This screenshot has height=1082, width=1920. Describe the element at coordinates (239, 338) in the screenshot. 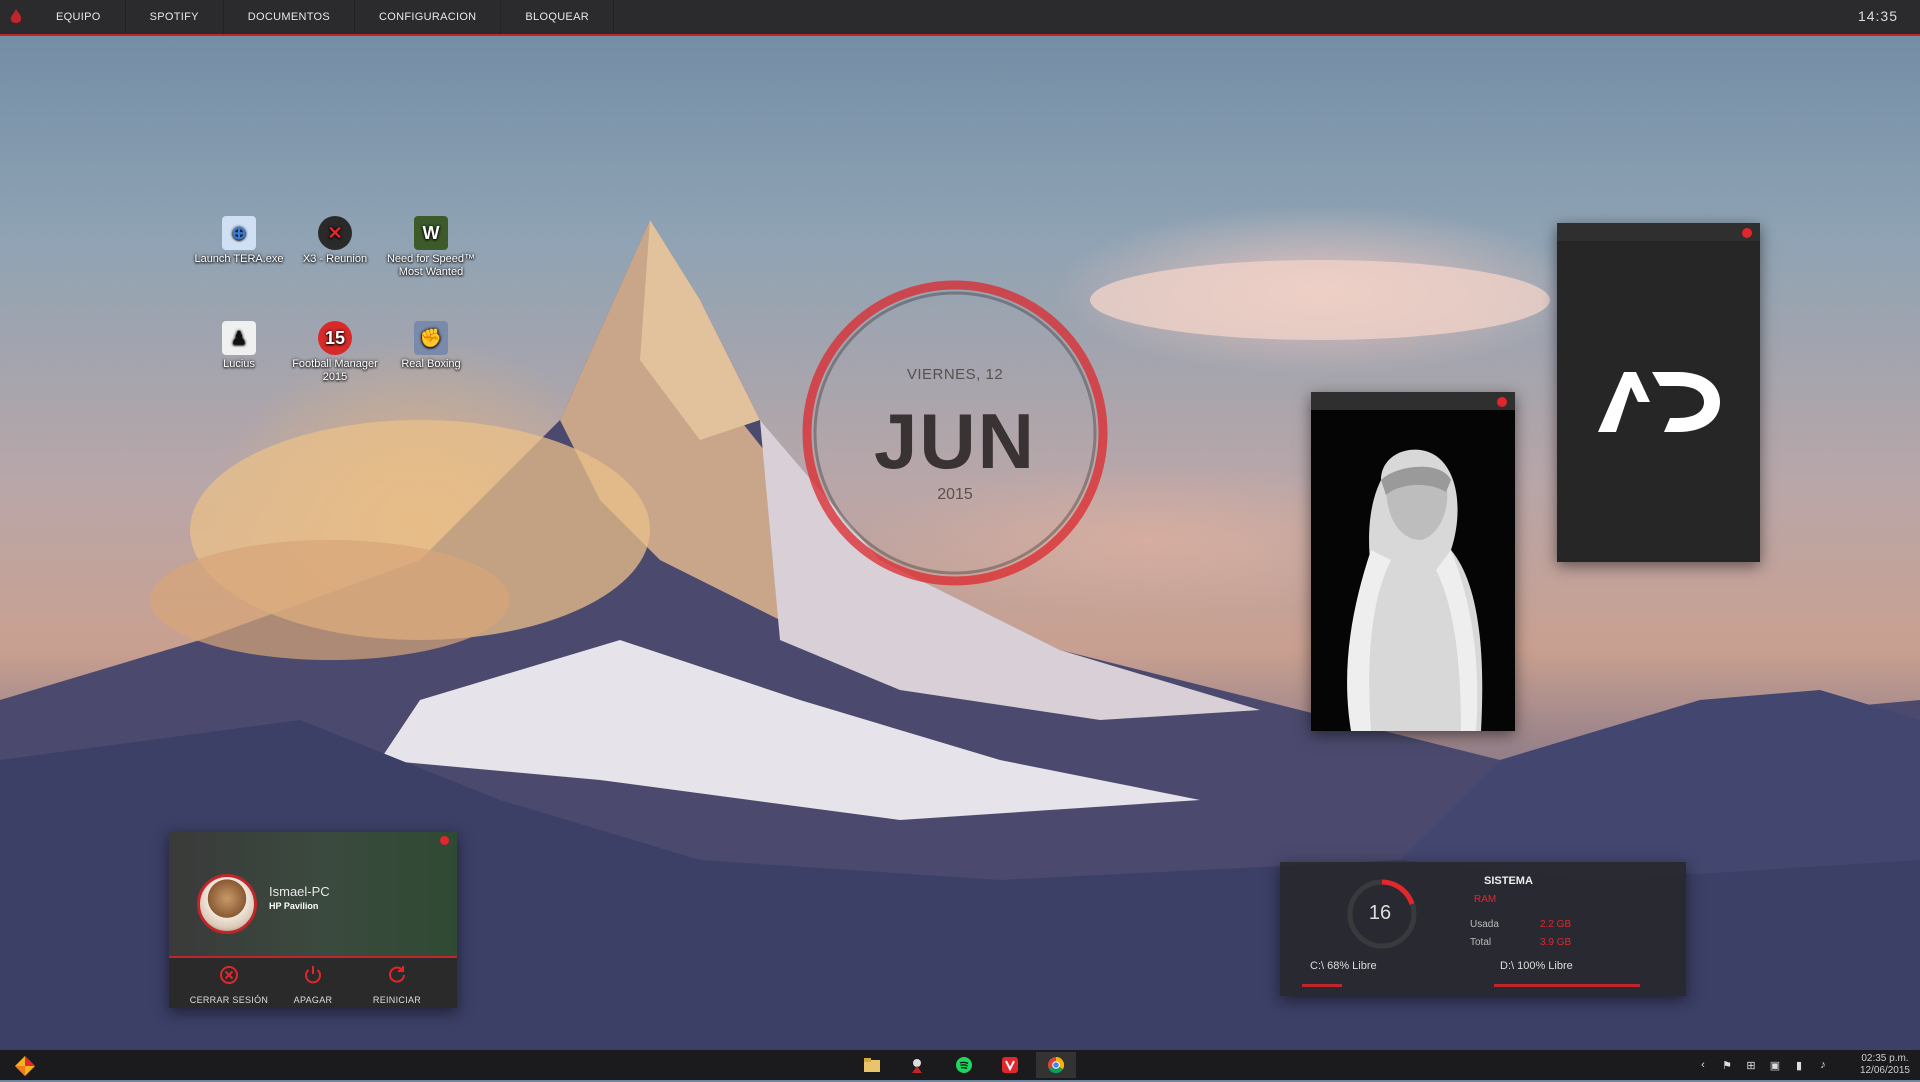

I see `lucius-icon: ♟` at that location.